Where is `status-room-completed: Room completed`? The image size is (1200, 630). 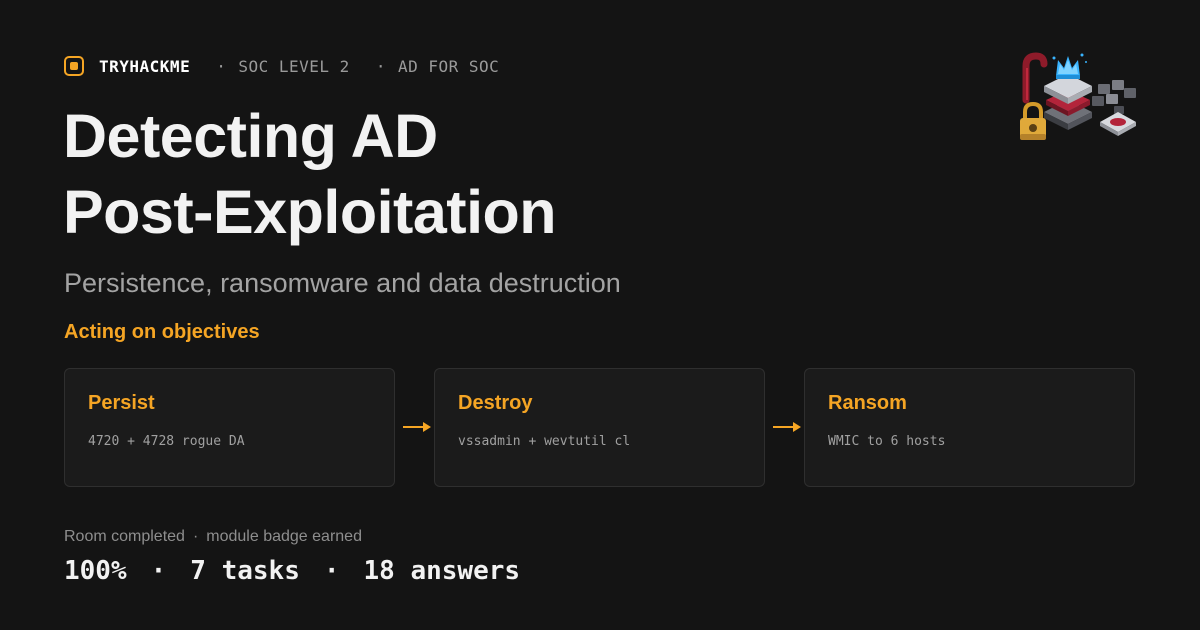
status-room-completed: Room completed is located at coordinates (124, 536).